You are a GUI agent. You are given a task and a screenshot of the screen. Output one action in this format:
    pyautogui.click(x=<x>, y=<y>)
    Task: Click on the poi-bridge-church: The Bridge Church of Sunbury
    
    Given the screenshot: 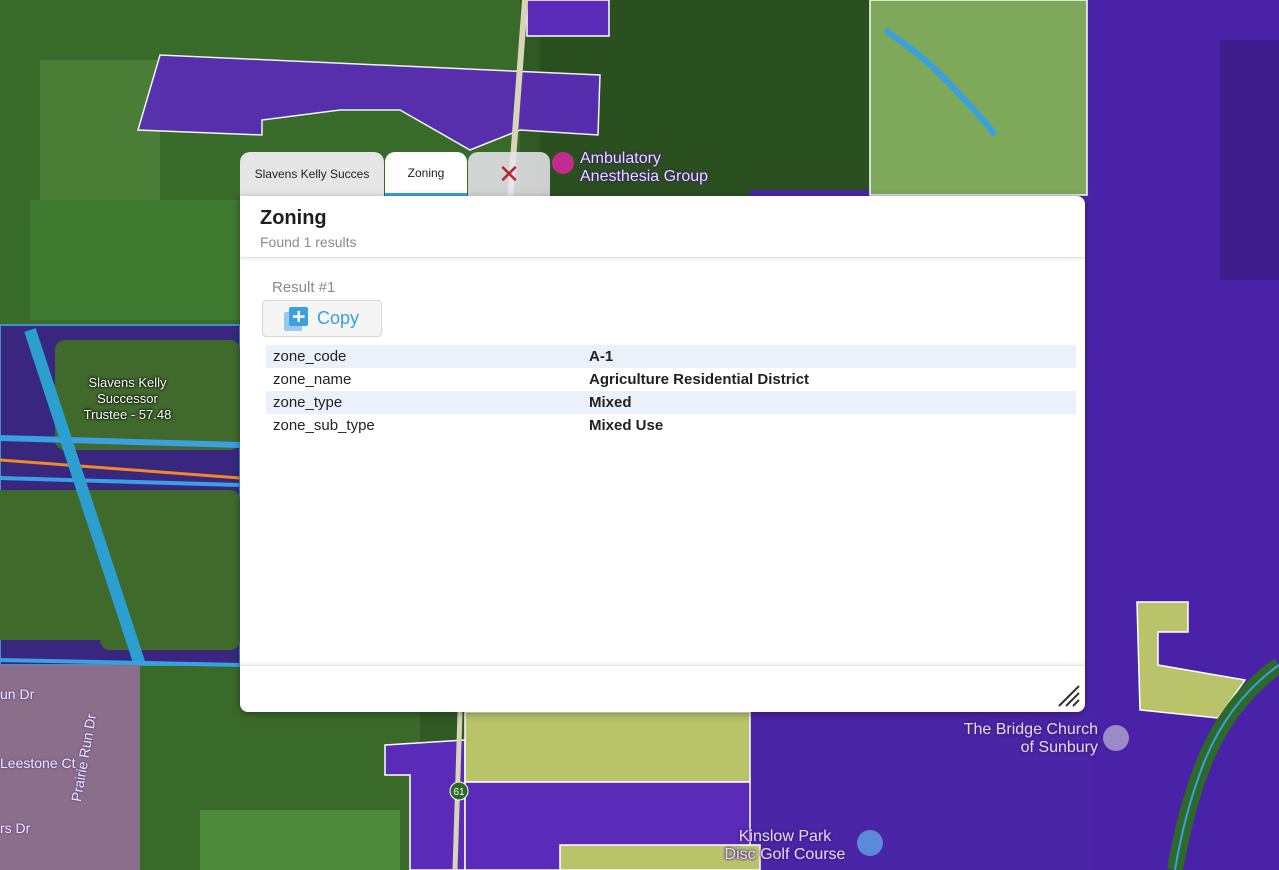 What is the action you would take?
    pyautogui.click(x=1024, y=739)
    